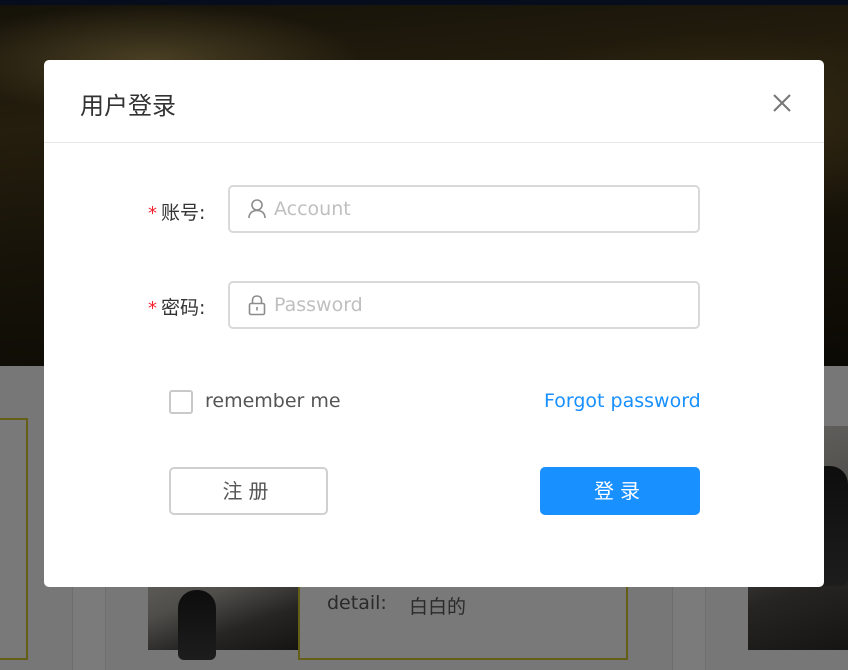 This screenshot has height=670, width=848. What do you see at coordinates (479, 305) in the screenshot?
I see `password-input` at bounding box center [479, 305].